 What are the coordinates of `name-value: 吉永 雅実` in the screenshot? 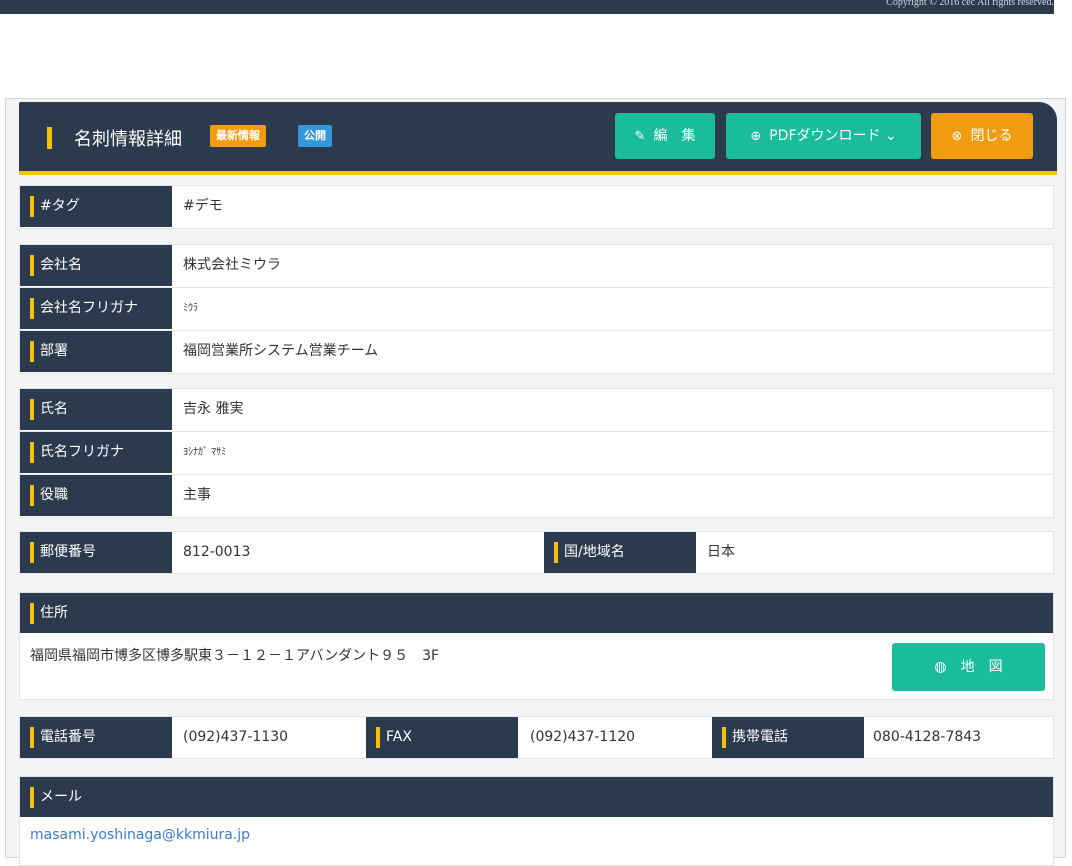 It's located at (213, 409).